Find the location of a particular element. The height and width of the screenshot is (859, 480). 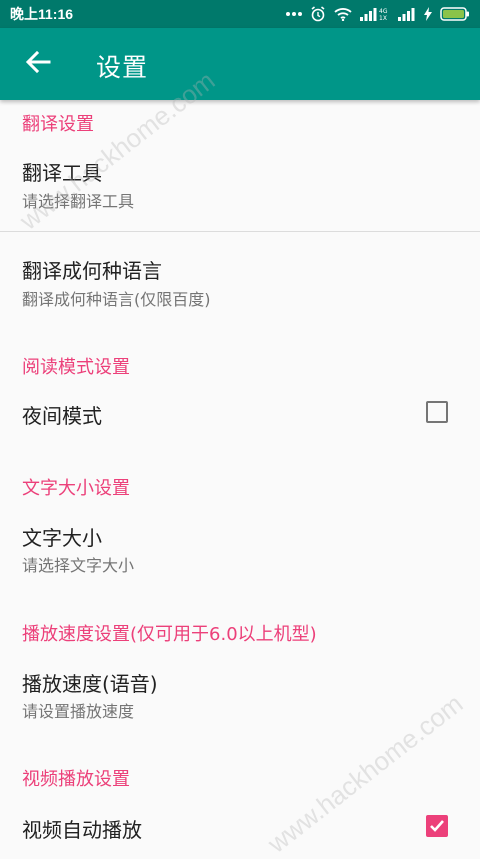

video-autoplay-checkbox is located at coordinates (437, 826).